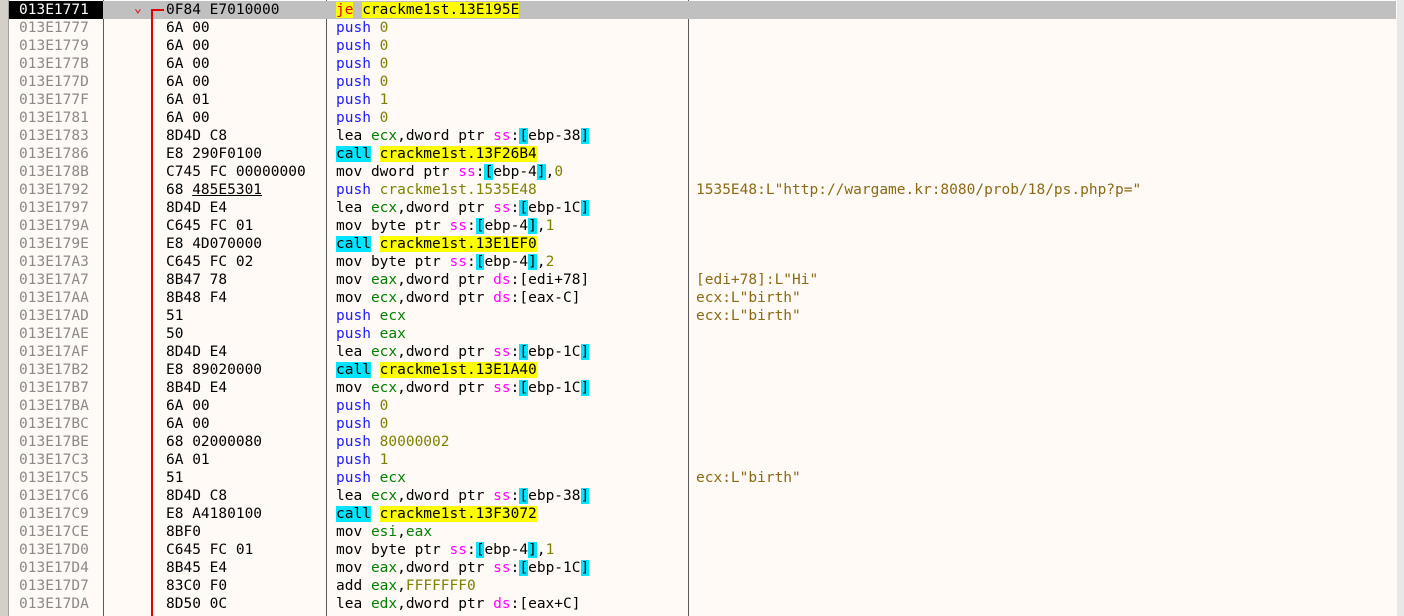 Image resolution: width=1404 pixels, height=616 pixels. I want to click on instruction-row: 013E17BA 6A 00 push 0, so click(702, 406).